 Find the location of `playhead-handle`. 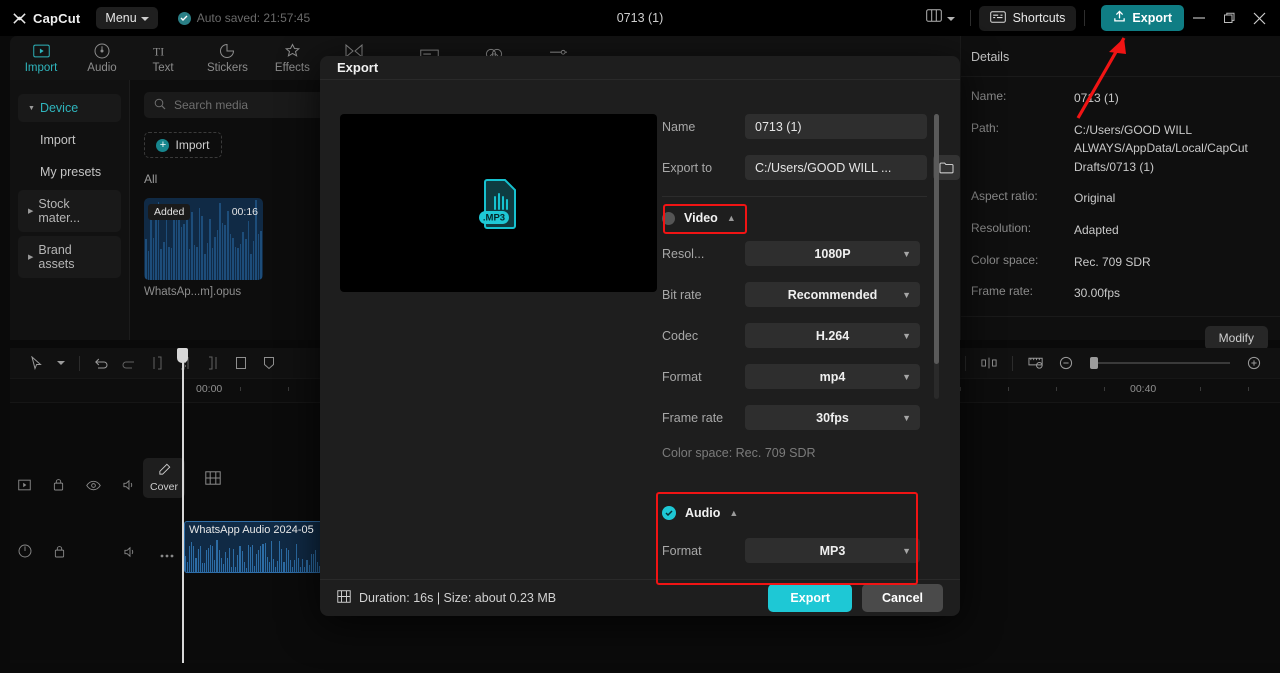

playhead-handle is located at coordinates (182, 355).